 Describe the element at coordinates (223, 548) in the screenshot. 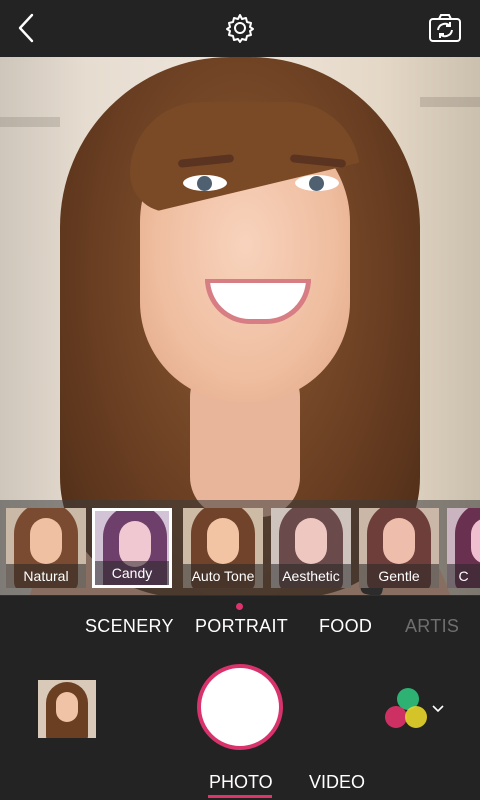

I see `filter-auto-tone: Auto Tone` at that location.